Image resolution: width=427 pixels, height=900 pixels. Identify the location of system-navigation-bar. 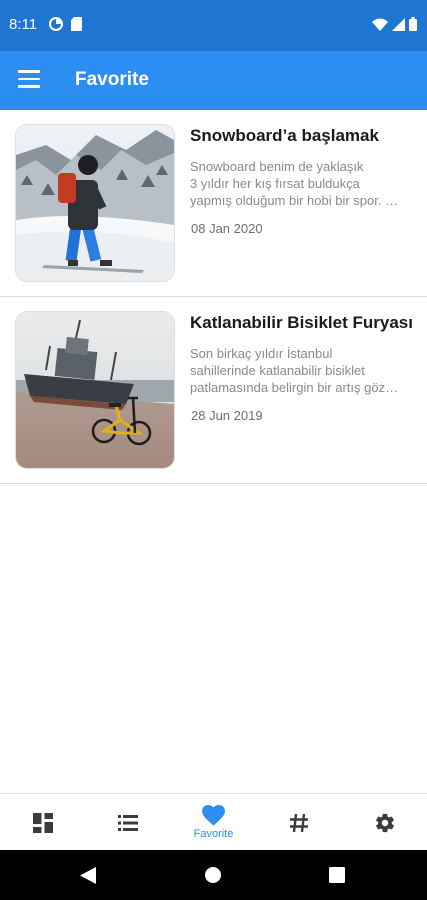
(213, 875).